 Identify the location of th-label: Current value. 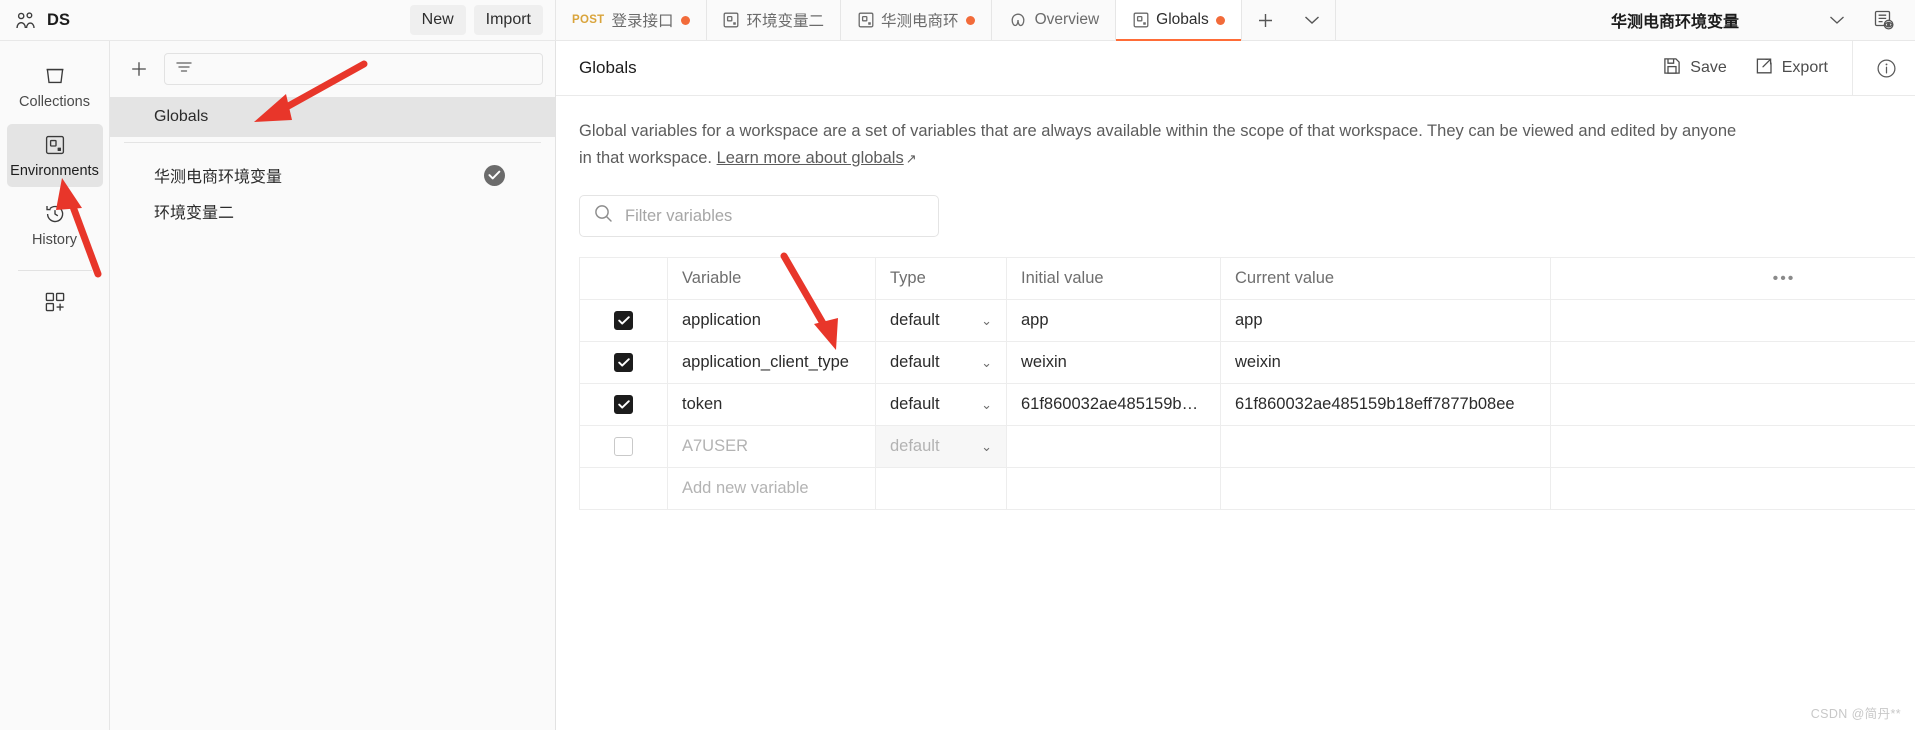
(1285, 278).